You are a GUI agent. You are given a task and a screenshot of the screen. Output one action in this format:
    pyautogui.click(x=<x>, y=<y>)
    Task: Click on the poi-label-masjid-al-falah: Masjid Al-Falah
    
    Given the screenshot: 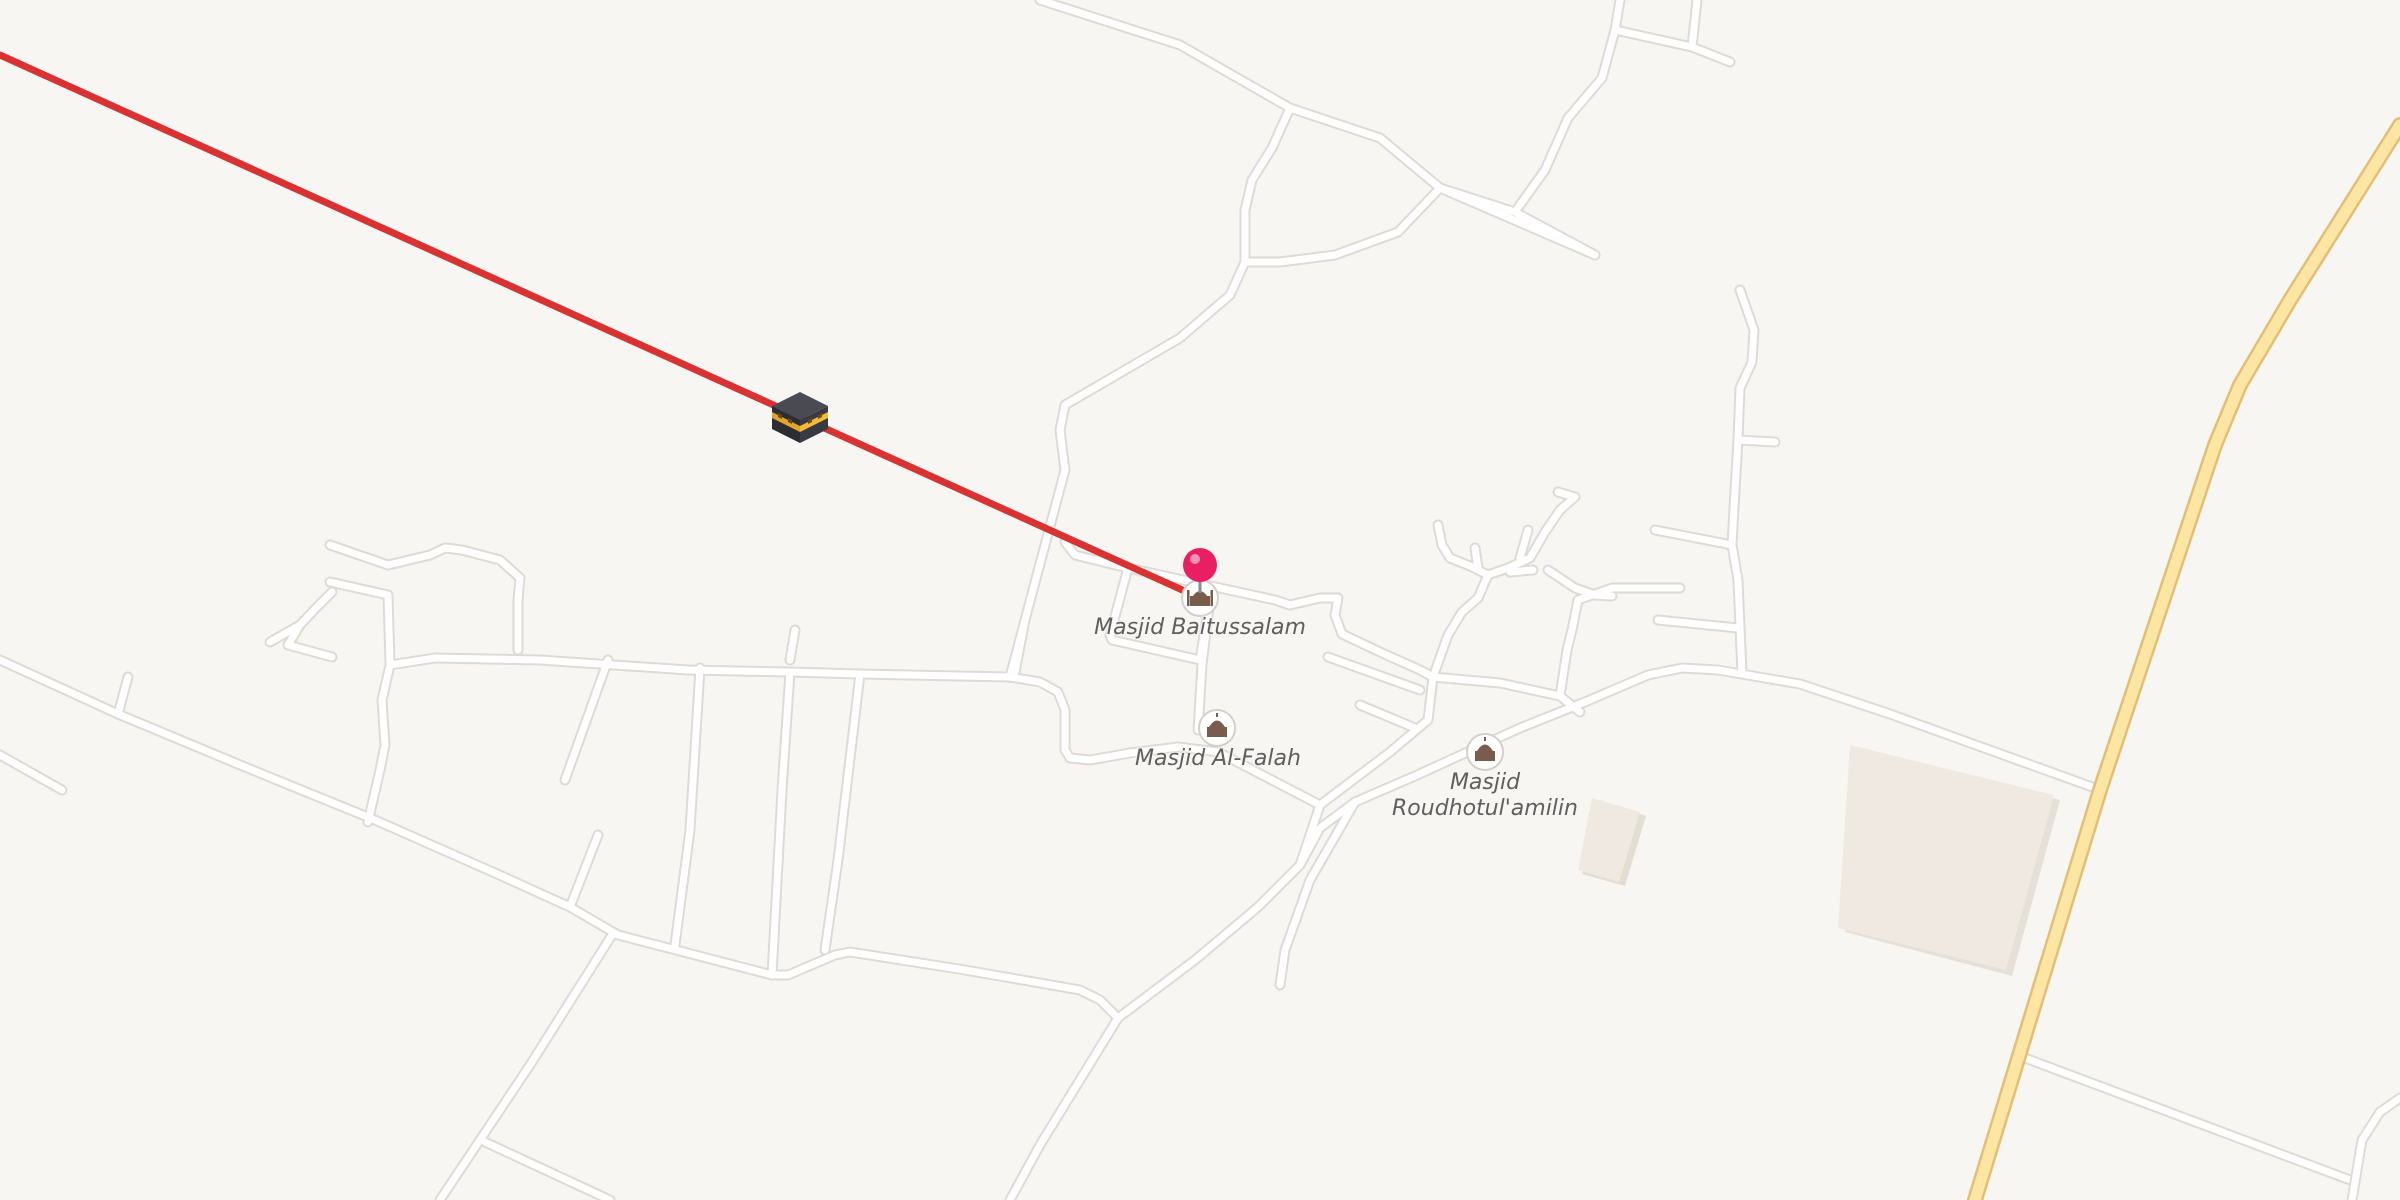 What is the action you would take?
    pyautogui.click(x=1218, y=759)
    